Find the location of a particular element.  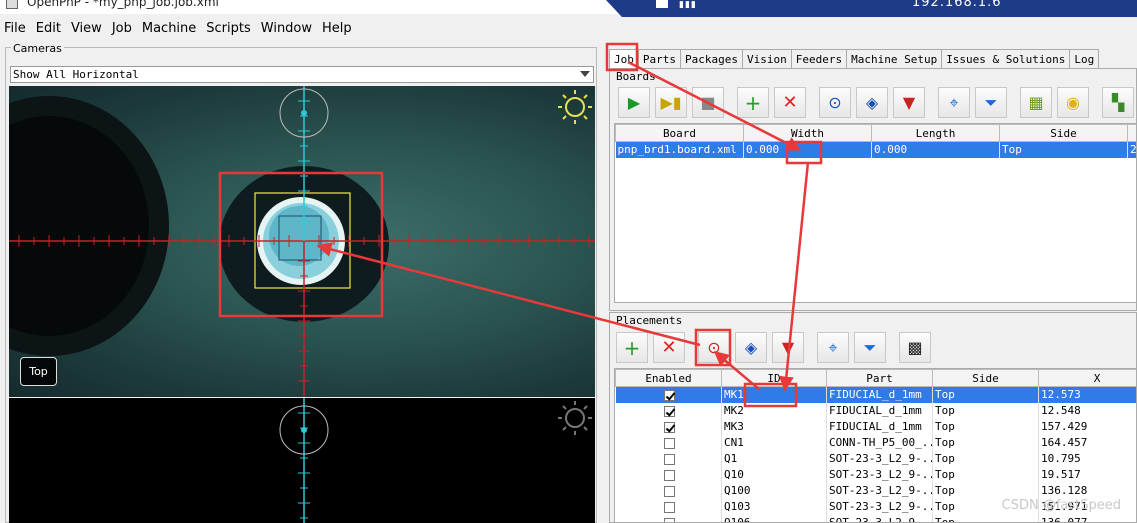

table-row: CN1 CONN-TH_P5_00_... Top 164.457 is located at coordinates (875, 442).